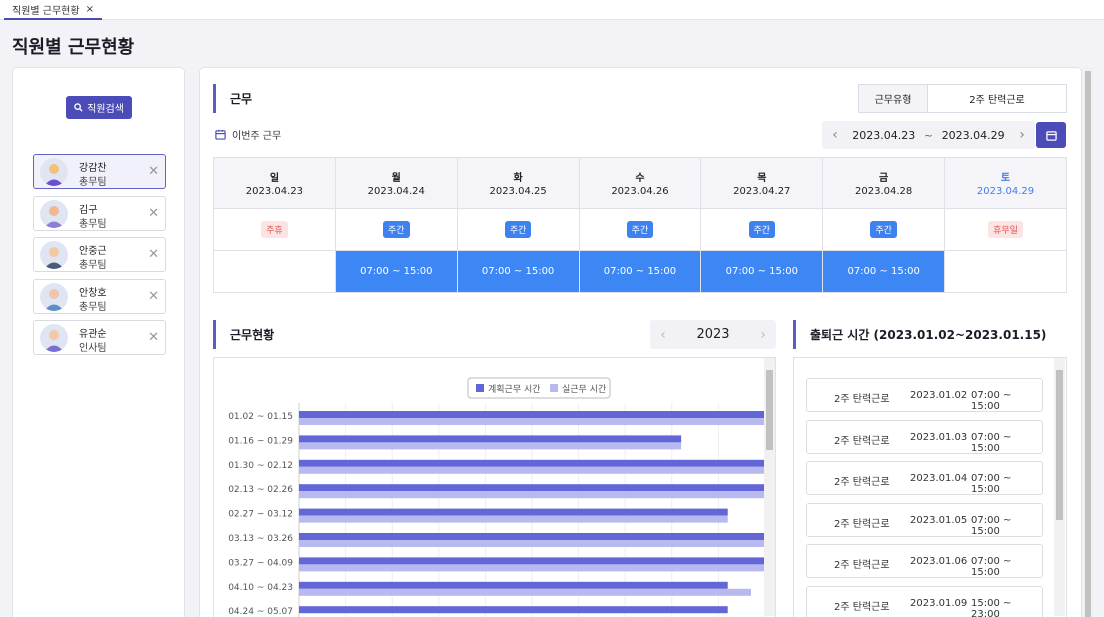 This screenshot has width=1104, height=617. Describe the element at coordinates (78, 107) in the screenshot. I see `search-icon` at that location.